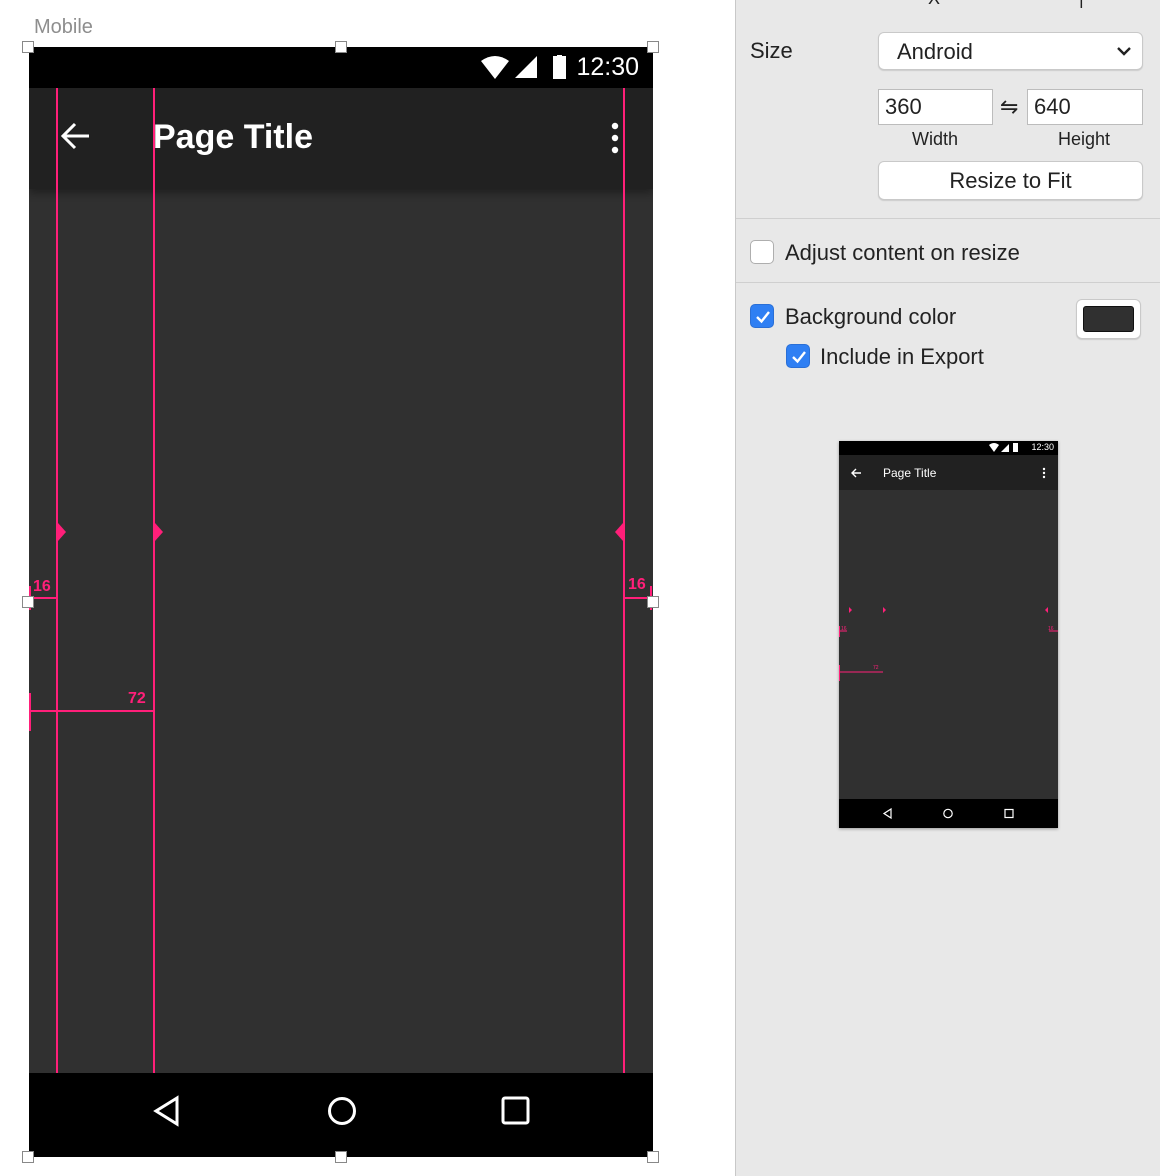 This screenshot has height=1176, width=1160. I want to click on artboard-name-label: Mobile, so click(63, 27).